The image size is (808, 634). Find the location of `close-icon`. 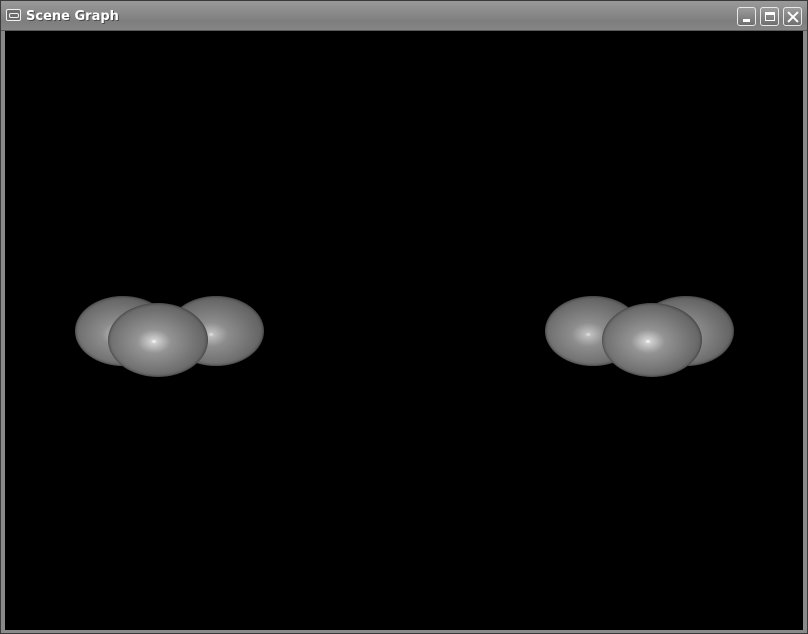

close-icon is located at coordinates (793, 17).